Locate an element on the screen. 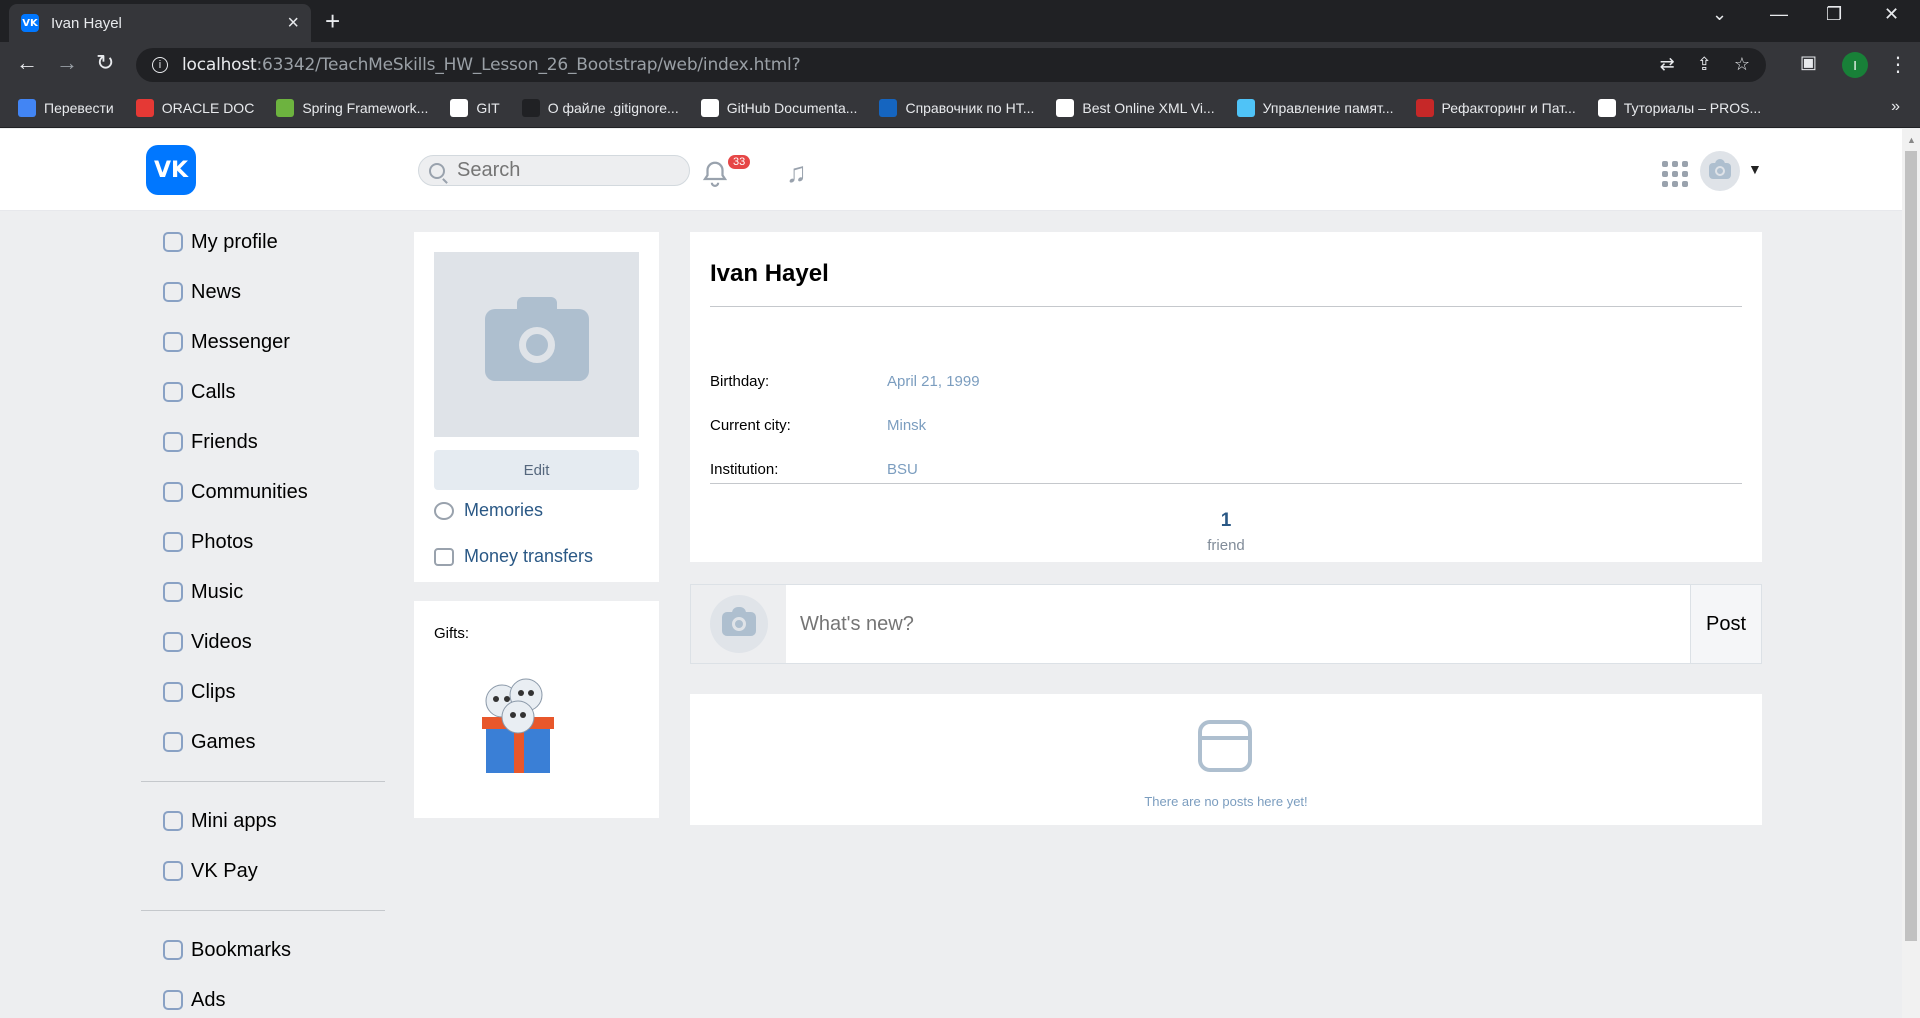  money-transfers-link: Money transfers is located at coordinates (513, 556).